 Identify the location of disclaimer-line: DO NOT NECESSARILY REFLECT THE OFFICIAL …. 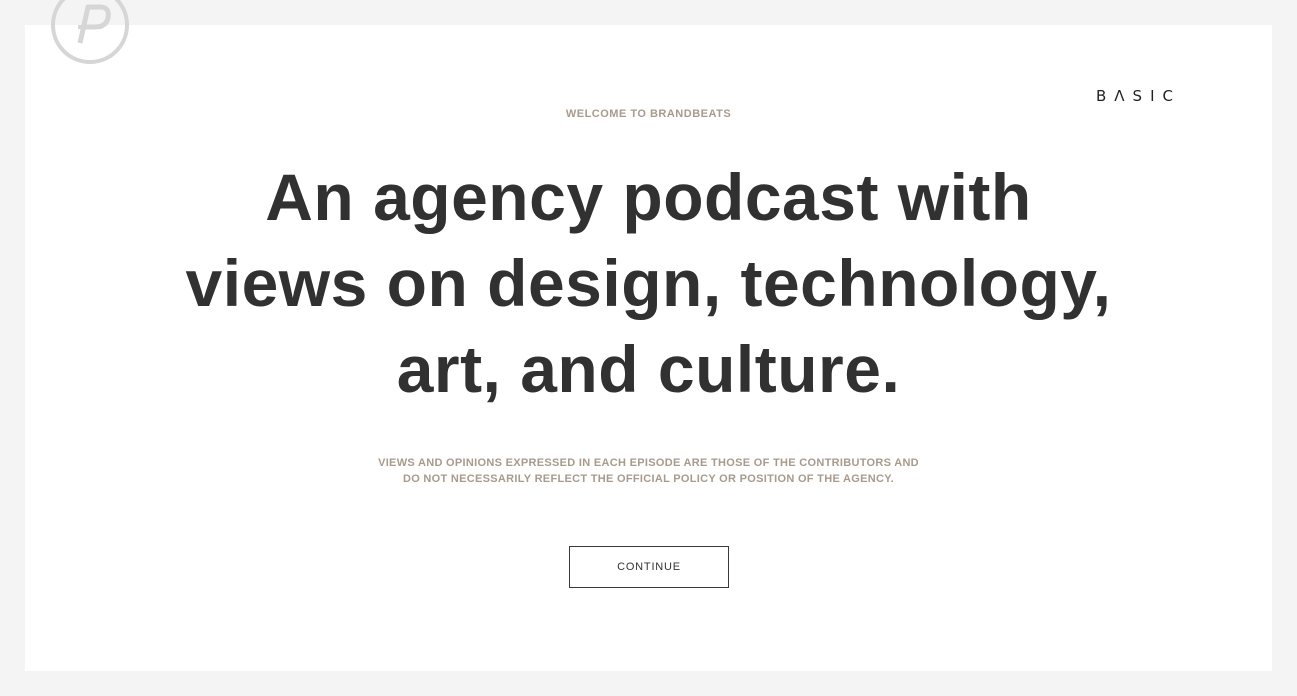
(648, 479).